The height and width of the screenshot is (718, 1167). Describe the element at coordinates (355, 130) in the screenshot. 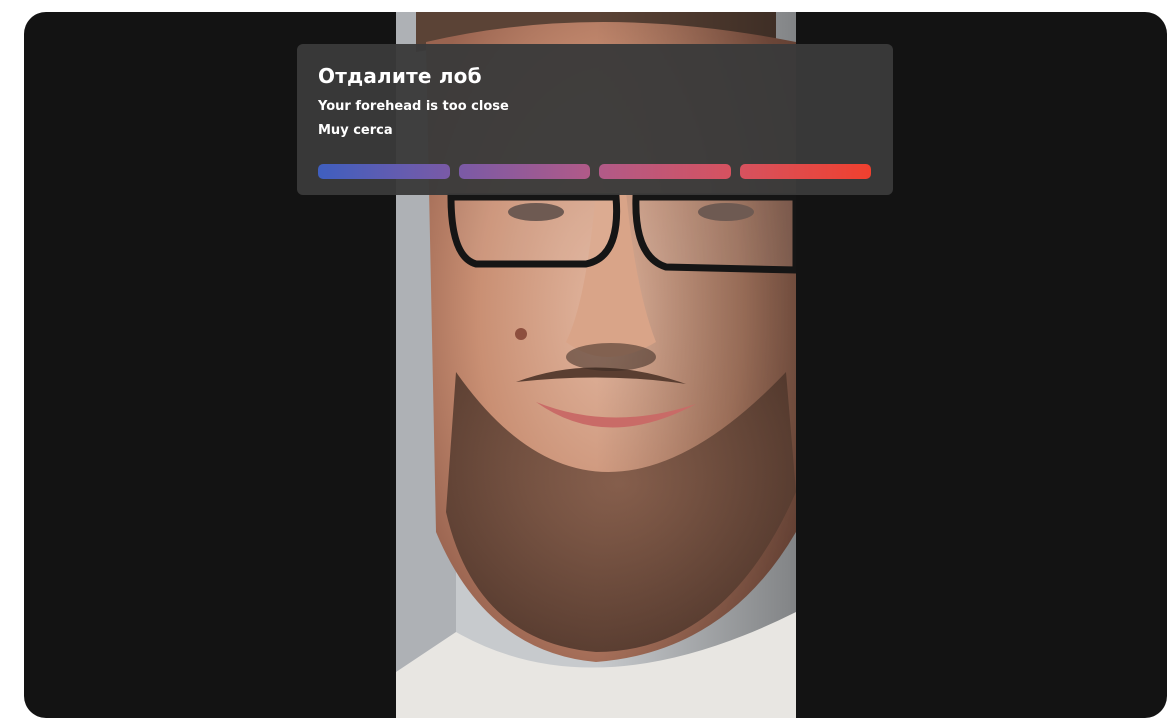

I see `prompt-text-es: Muy cerca` at that location.